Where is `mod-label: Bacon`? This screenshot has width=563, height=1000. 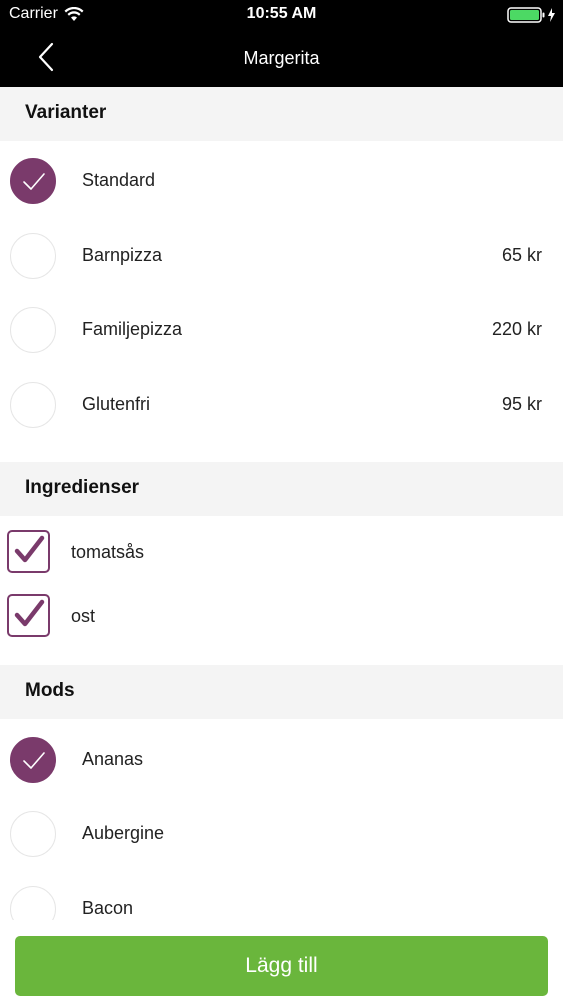
mod-label: Bacon is located at coordinates (108, 908).